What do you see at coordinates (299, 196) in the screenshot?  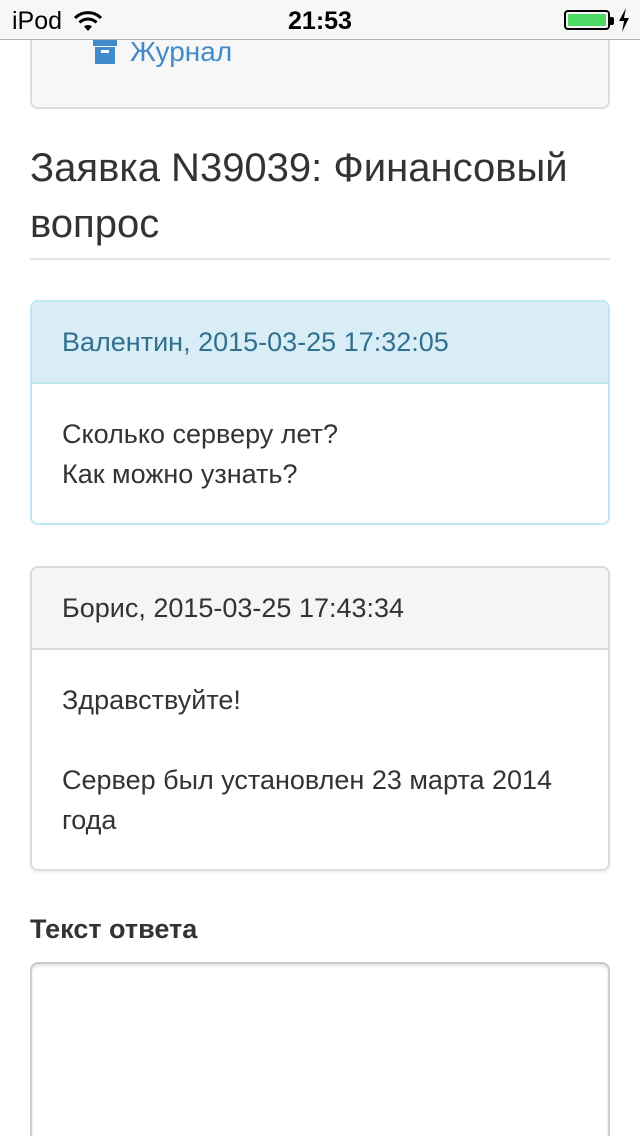 I see `page-title: Заявка N39039: Финансовый вопрос` at bounding box center [299, 196].